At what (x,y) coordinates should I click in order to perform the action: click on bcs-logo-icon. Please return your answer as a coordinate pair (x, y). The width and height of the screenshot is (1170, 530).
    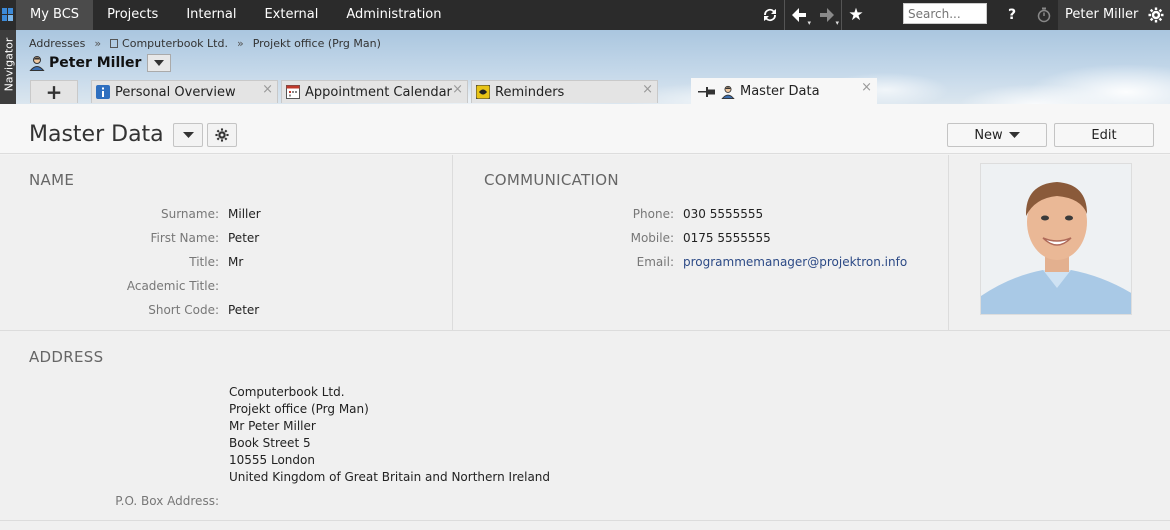
    Looking at the image, I should click on (7, 14).